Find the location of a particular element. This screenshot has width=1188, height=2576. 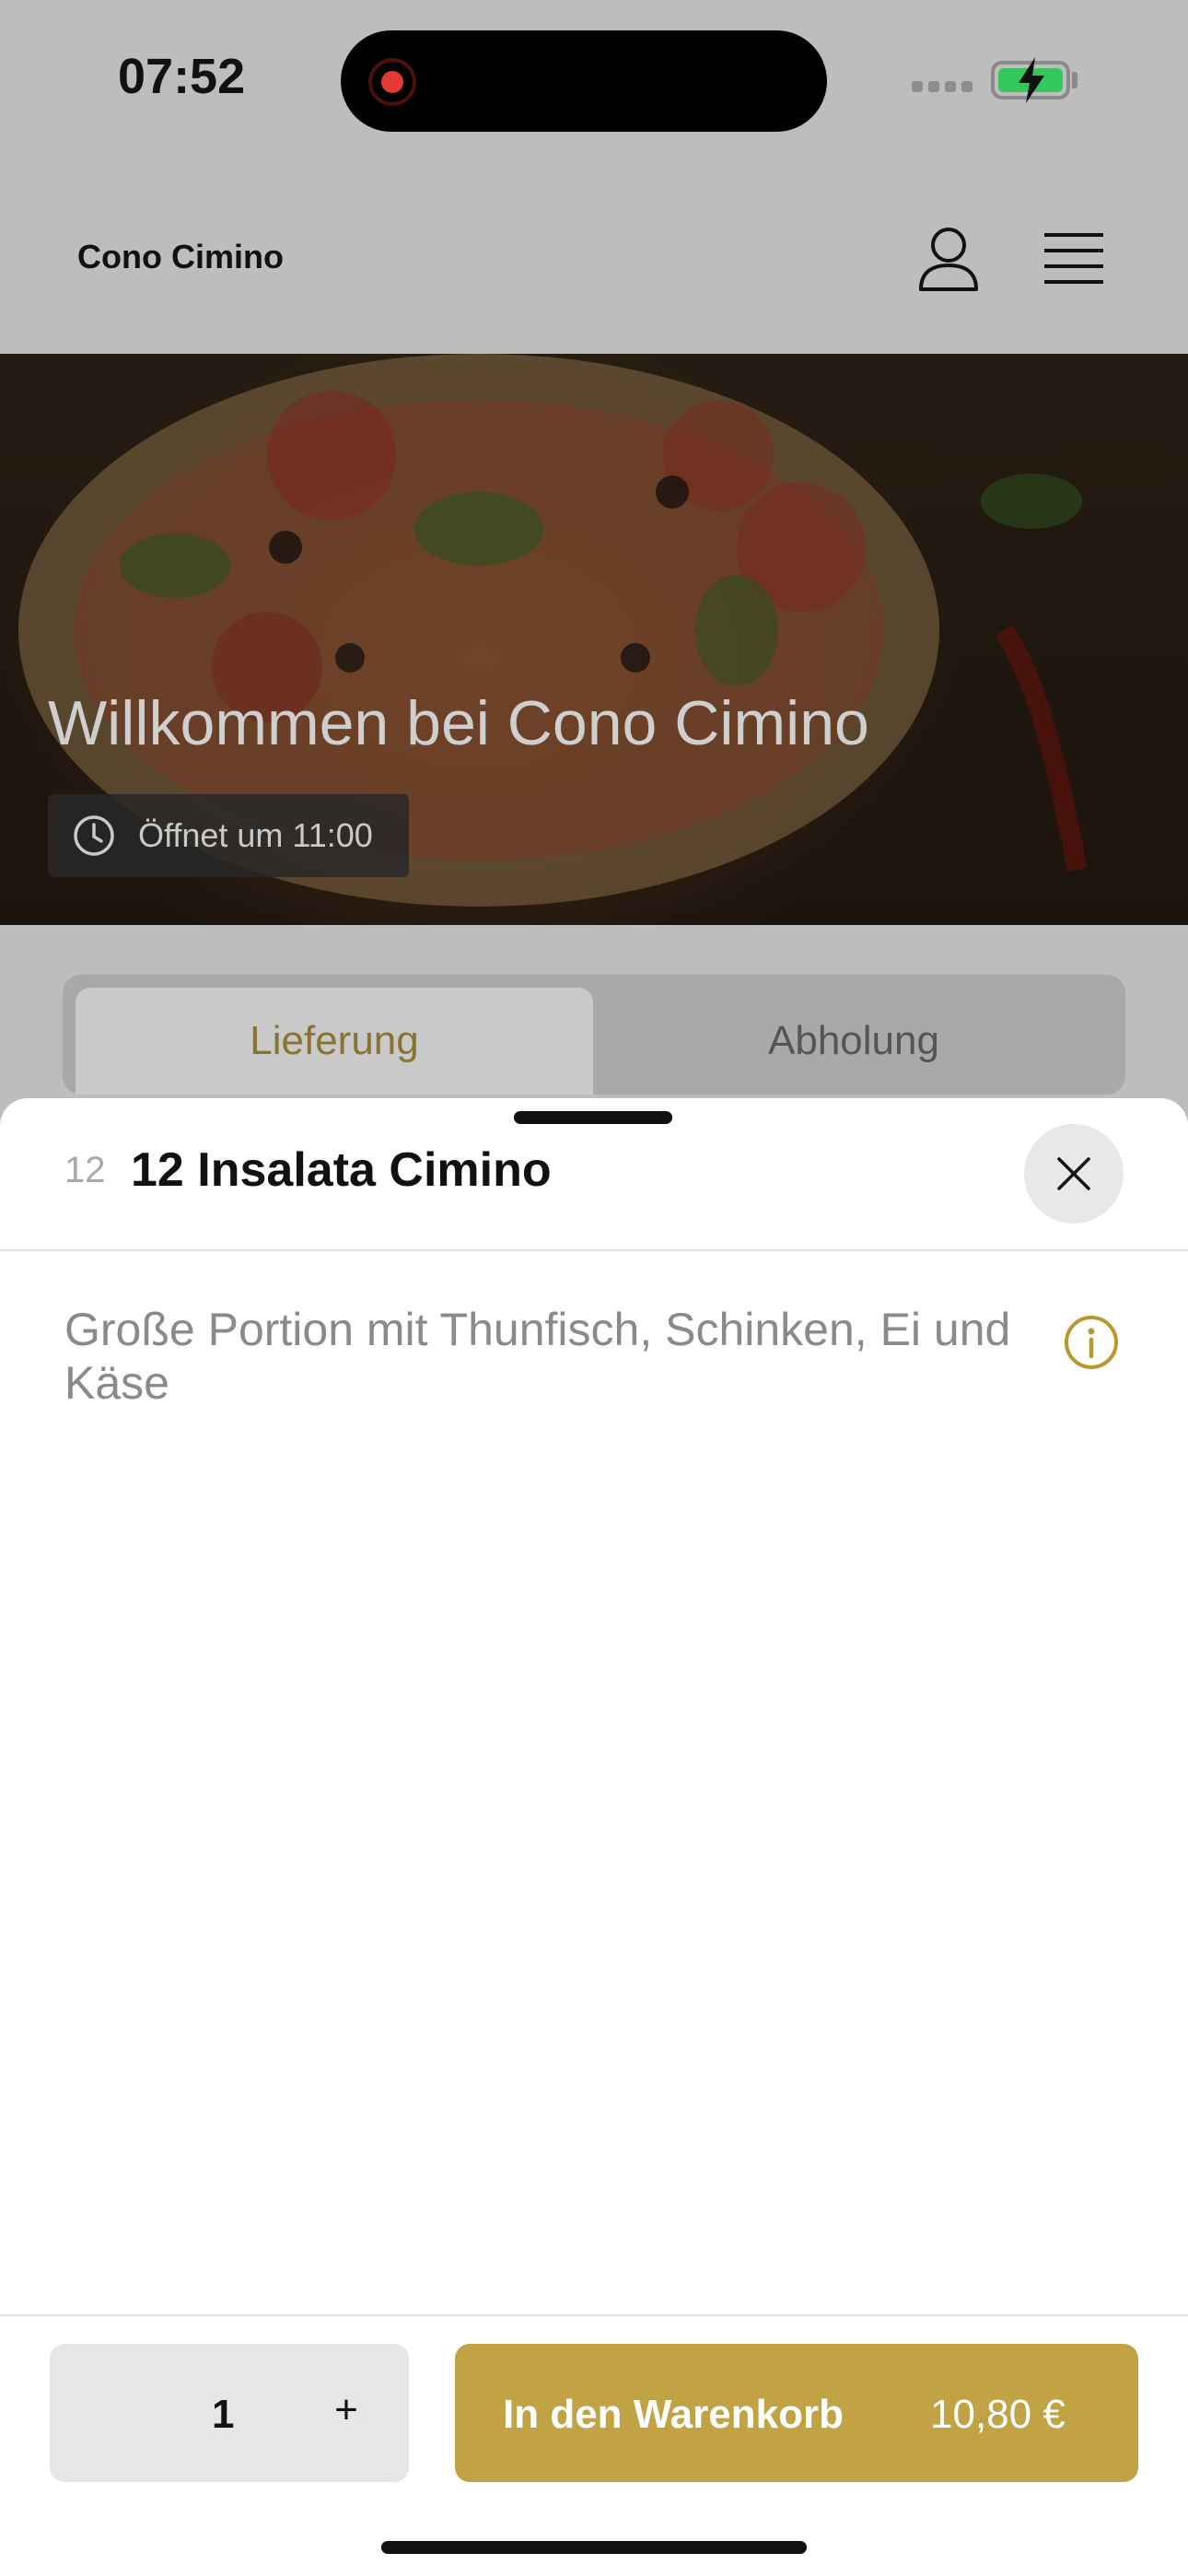

menu-icon is located at coordinates (1073, 259).